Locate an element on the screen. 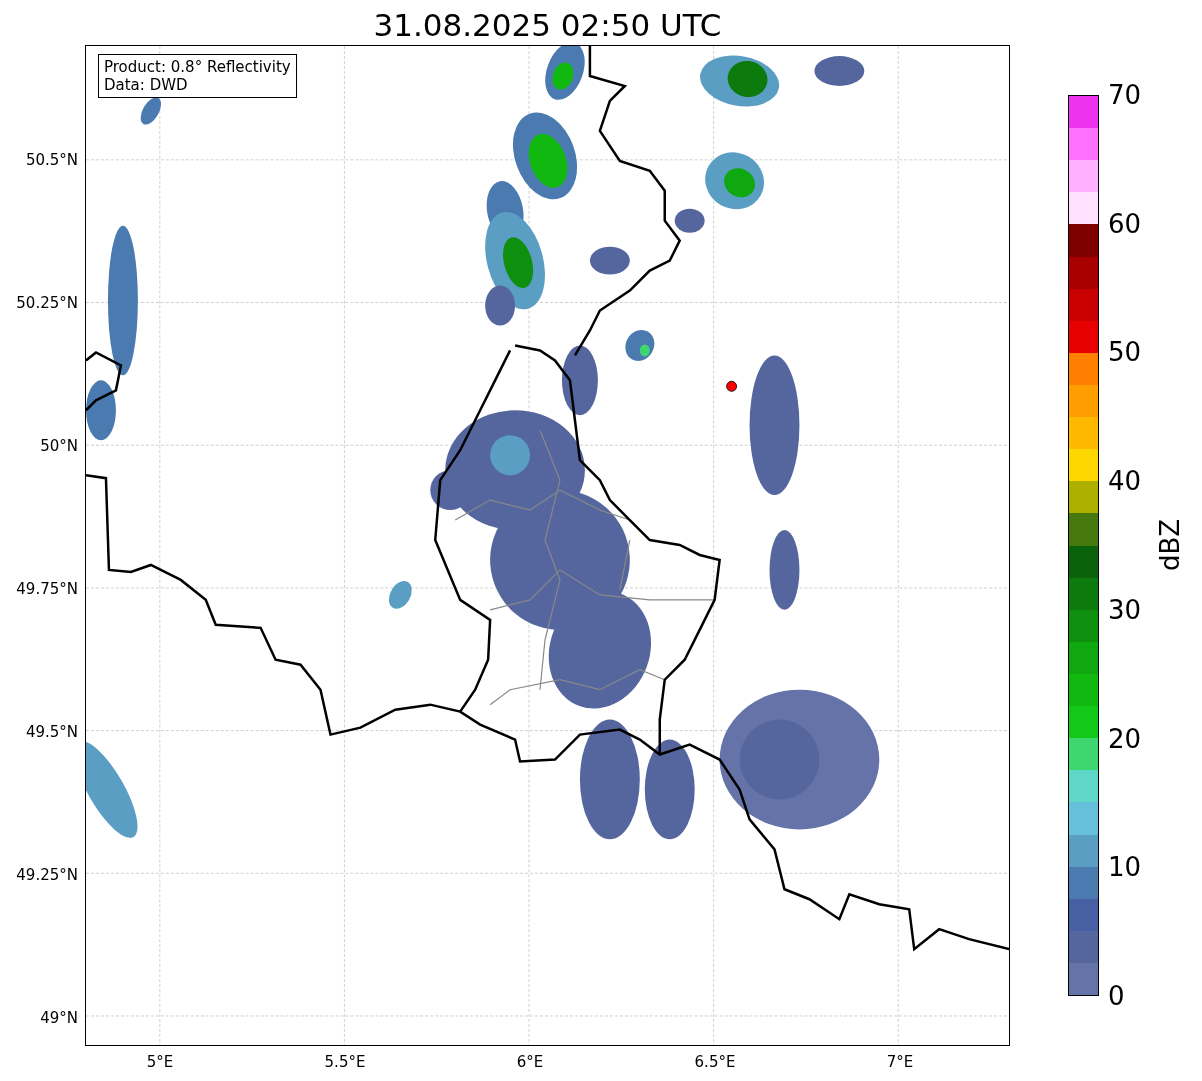 Image resolution: width=1202 pixels, height=1081 pixels. chart-title: 31.08.2025 02:50 UTC is located at coordinates (547, 25).